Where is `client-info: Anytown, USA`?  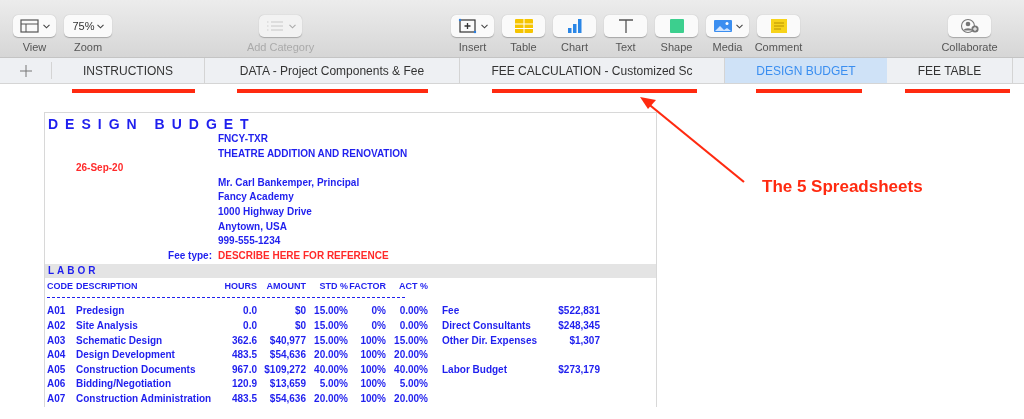
client-info: Anytown, USA is located at coordinates (252, 226).